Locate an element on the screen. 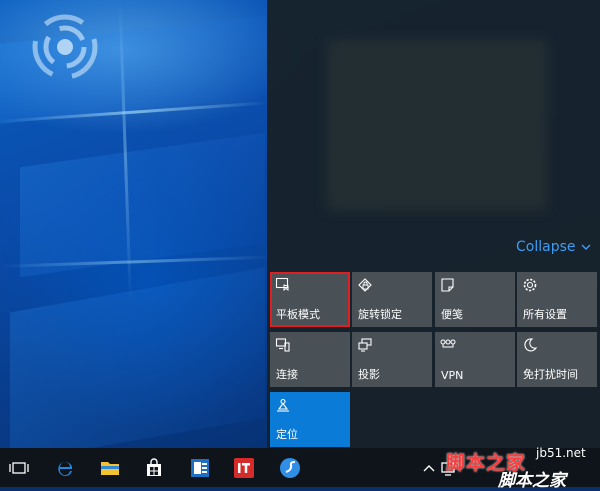  chevron-up-icon is located at coordinates (429, 468).